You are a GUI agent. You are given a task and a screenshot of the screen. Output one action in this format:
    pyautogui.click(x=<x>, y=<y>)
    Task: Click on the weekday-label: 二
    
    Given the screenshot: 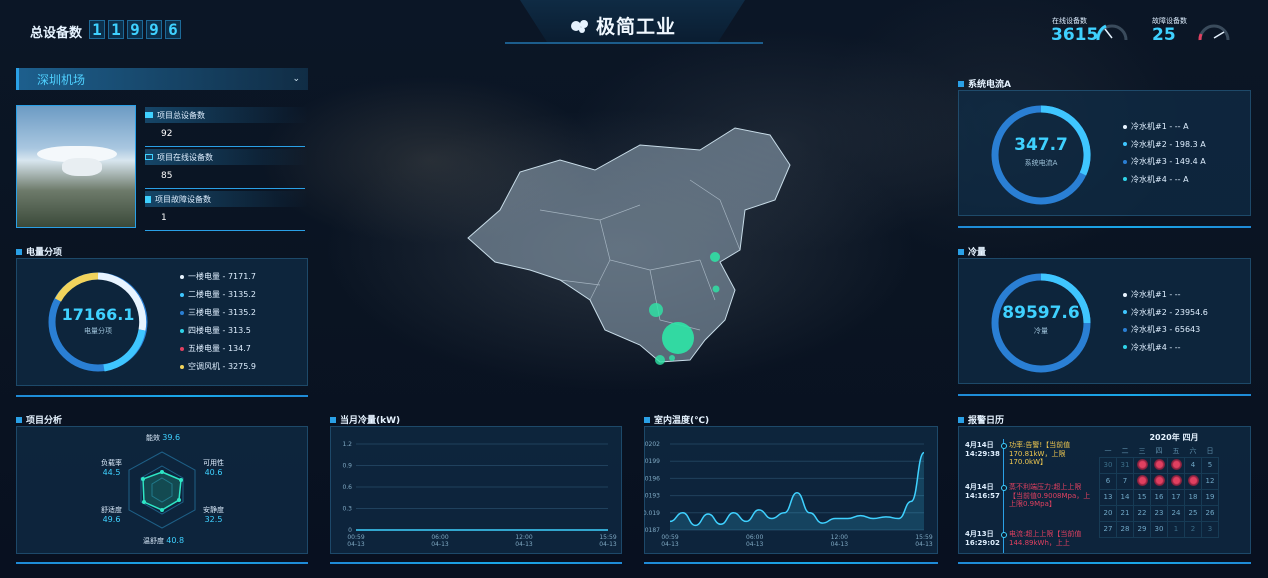 What is the action you would take?
    pyautogui.click(x=1125, y=450)
    